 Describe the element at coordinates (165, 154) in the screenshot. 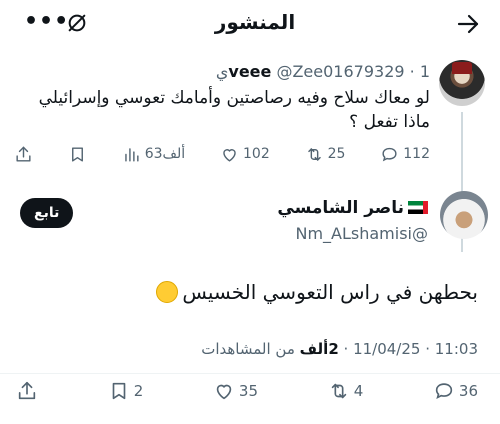

I see `views-count: 63ألف` at that location.